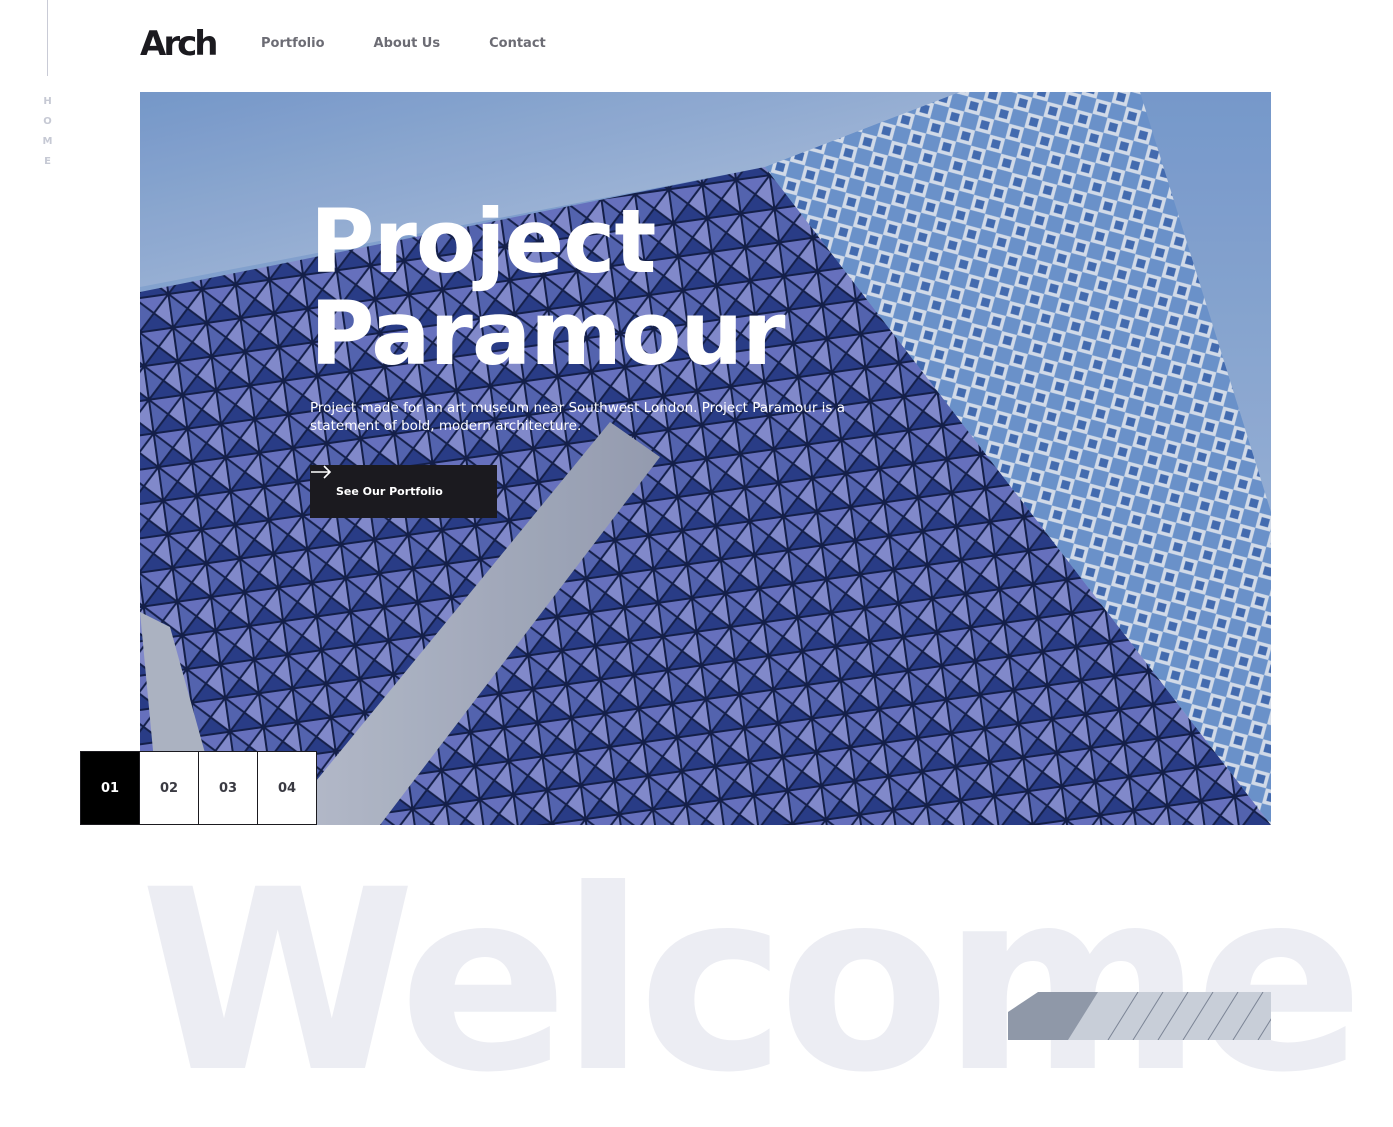 Image resolution: width=1393 pixels, height=1127 pixels. Describe the element at coordinates (483, 241) in the screenshot. I see `hero-title-line-1: Project` at that location.